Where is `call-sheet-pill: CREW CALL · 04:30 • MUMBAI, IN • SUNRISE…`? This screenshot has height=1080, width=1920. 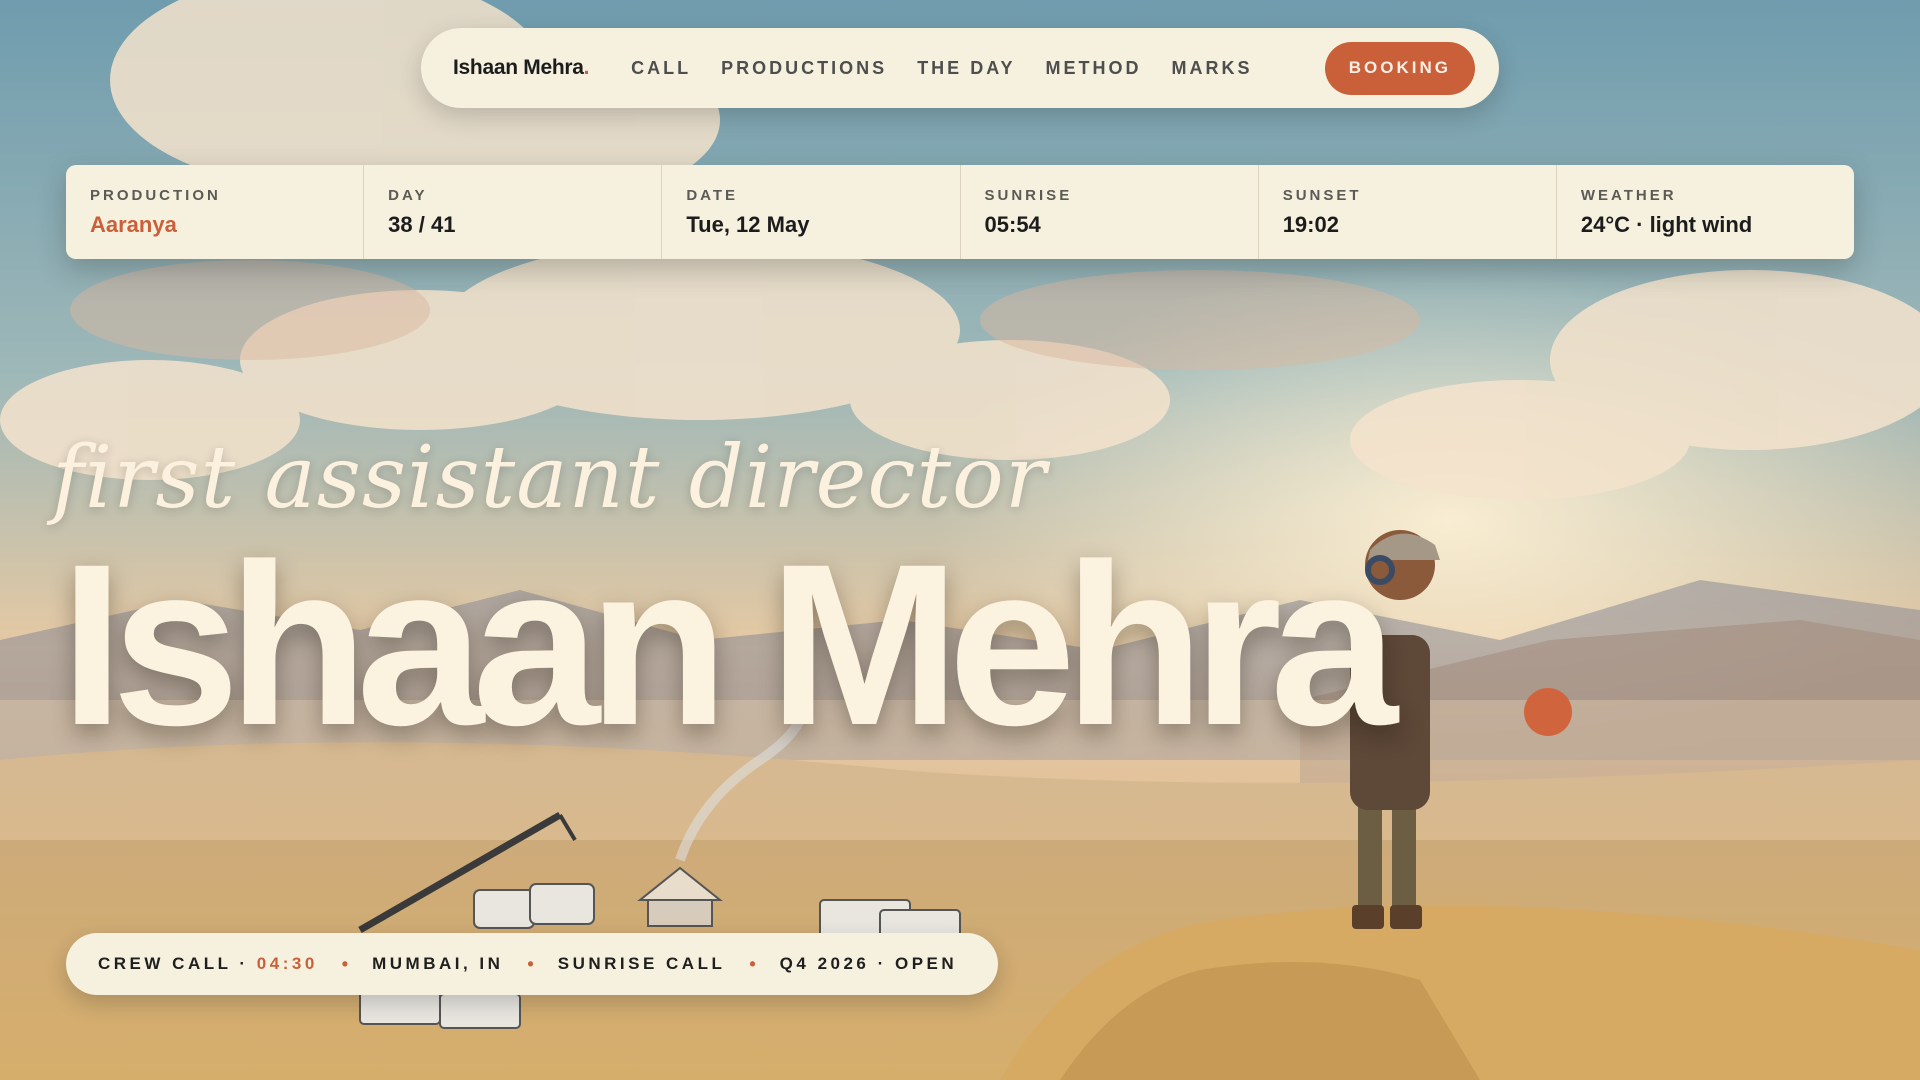
call-sheet-pill: CREW CALL · 04:30 • MUMBAI, IN • SUNRISE… is located at coordinates (532, 964).